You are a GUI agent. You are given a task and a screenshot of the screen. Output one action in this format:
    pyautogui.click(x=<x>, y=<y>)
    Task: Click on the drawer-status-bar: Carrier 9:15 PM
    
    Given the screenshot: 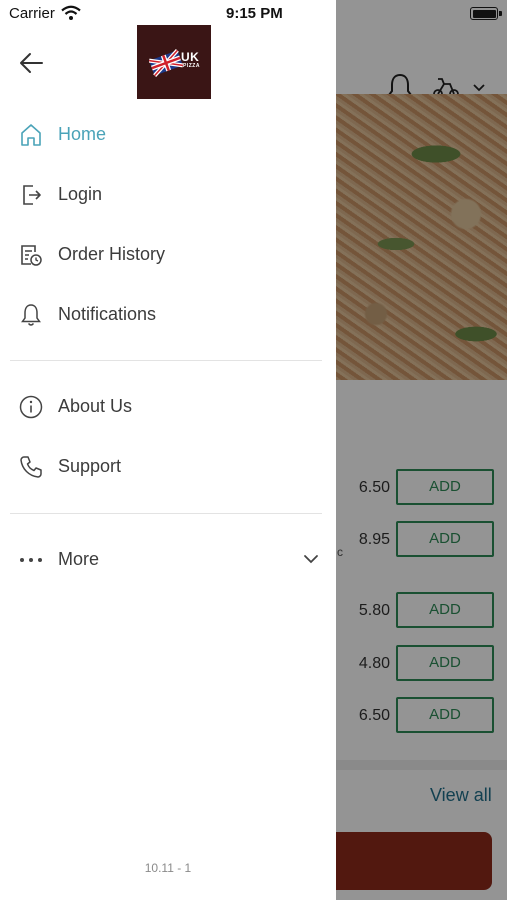 What is the action you would take?
    pyautogui.click(x=253, y=14)
    